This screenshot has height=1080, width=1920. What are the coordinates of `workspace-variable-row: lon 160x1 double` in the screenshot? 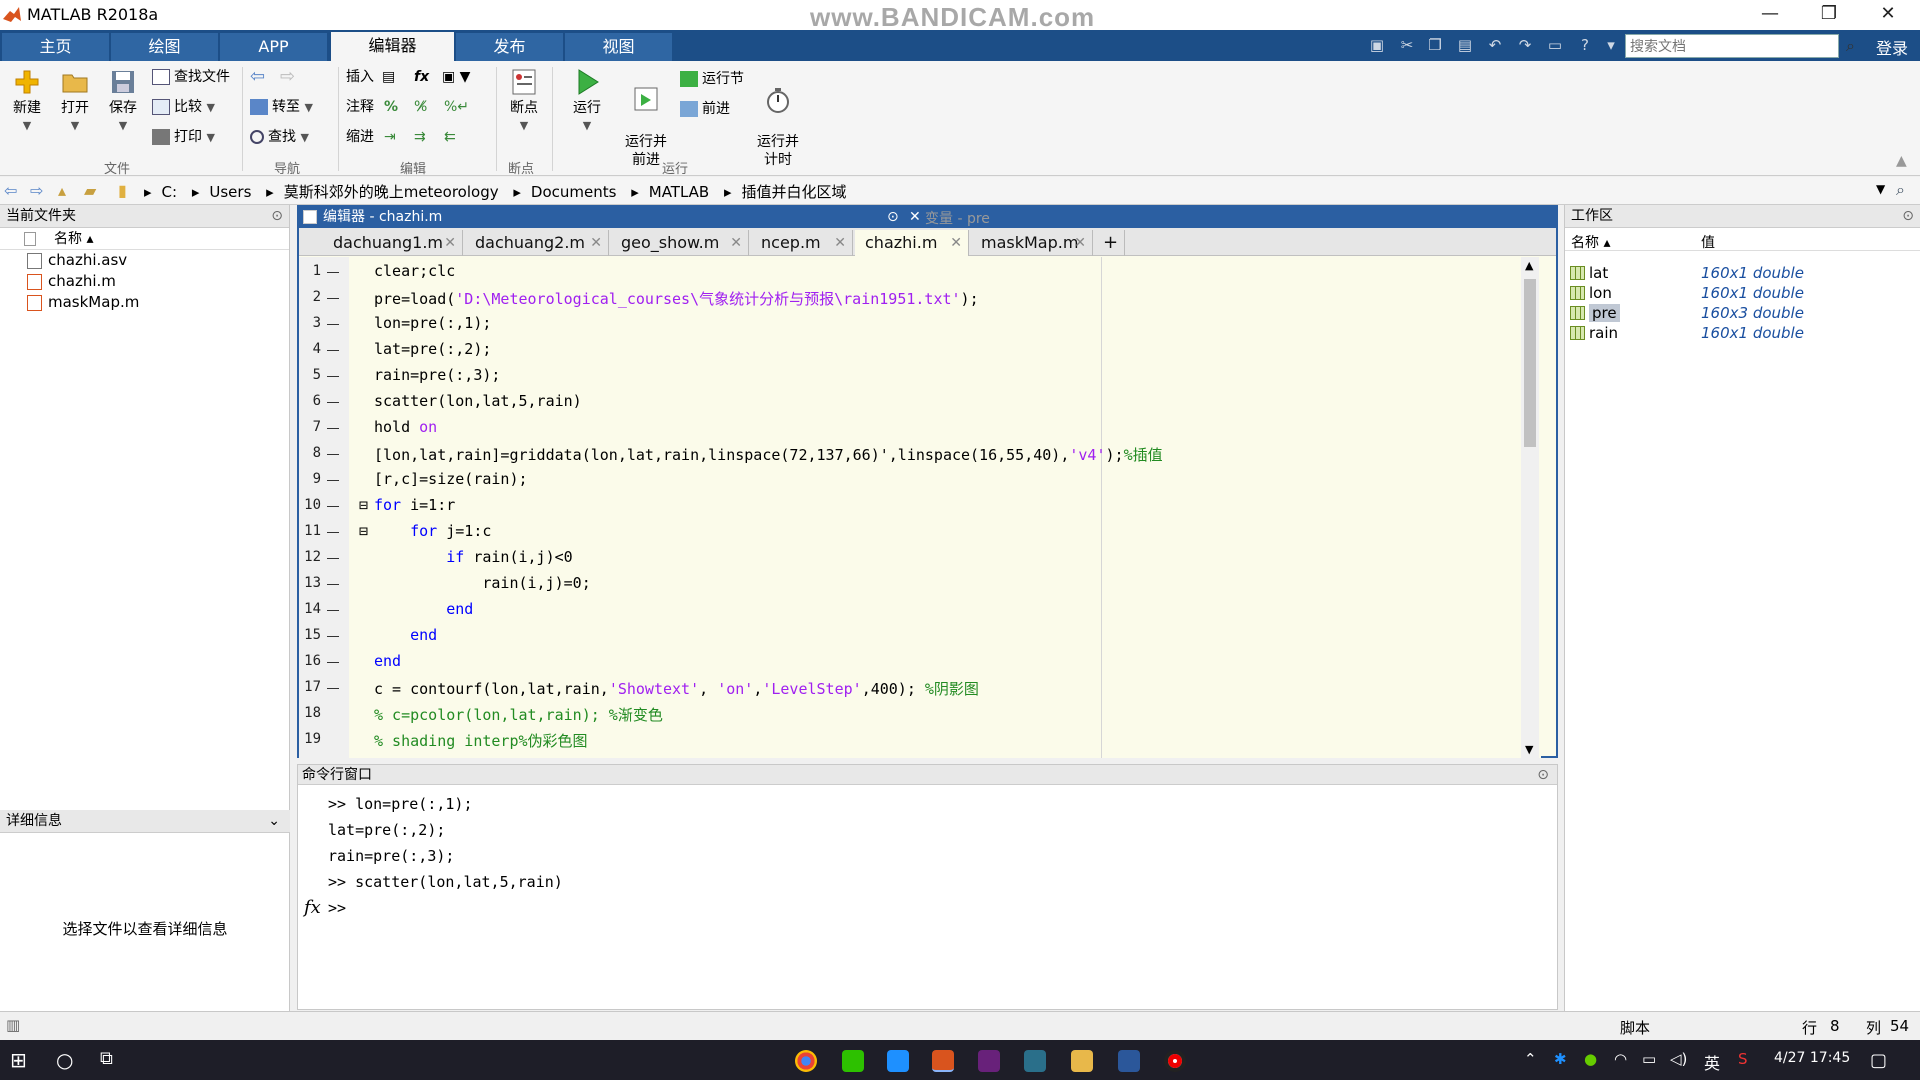 It's located at (1742, 293).